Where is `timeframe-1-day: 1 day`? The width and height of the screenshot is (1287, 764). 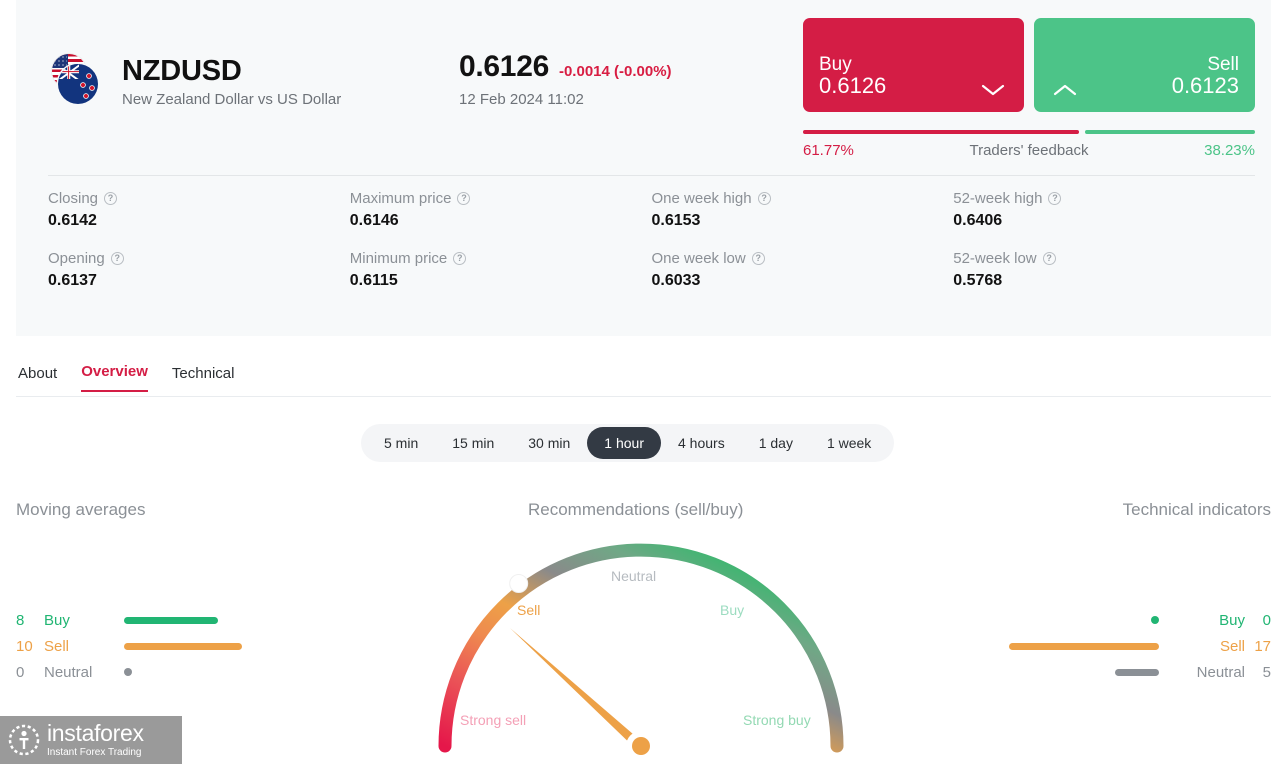
timeframe-1-day: 1 day is located at coordinates (776, 443).